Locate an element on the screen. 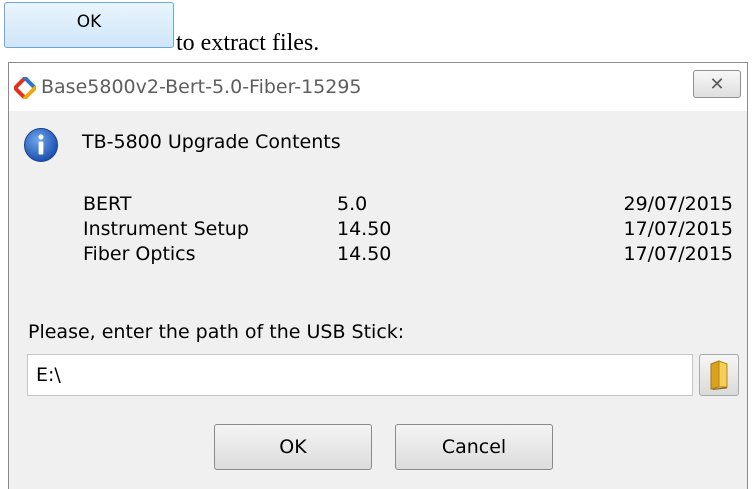 Image resolution: width=752 pixels, height=489 pixels. ok-button: OK is located at coordinates (293, 447).